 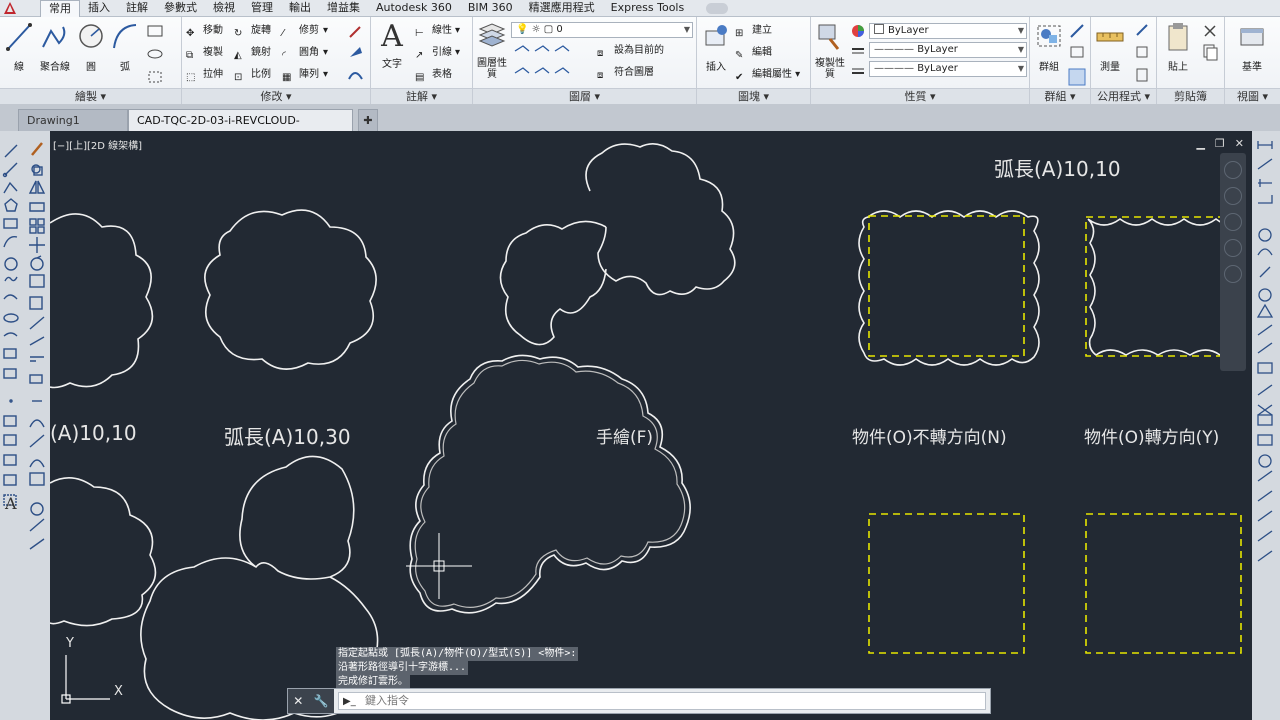 I want to click on modify-extra-icons, so click(x=356, y=54).